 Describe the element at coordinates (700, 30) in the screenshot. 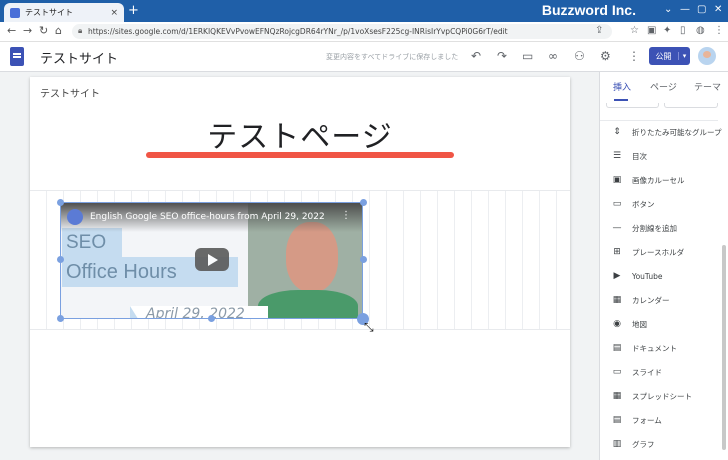

I see `profile-icon: ◍` at that location.